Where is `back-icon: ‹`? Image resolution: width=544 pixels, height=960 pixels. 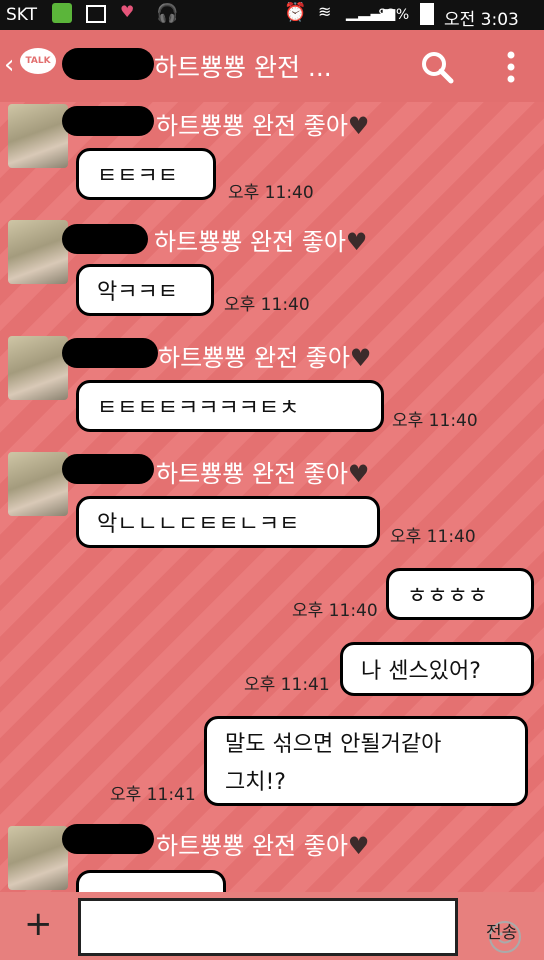
back-icon: ‹ is located at coordinates (9, 65).